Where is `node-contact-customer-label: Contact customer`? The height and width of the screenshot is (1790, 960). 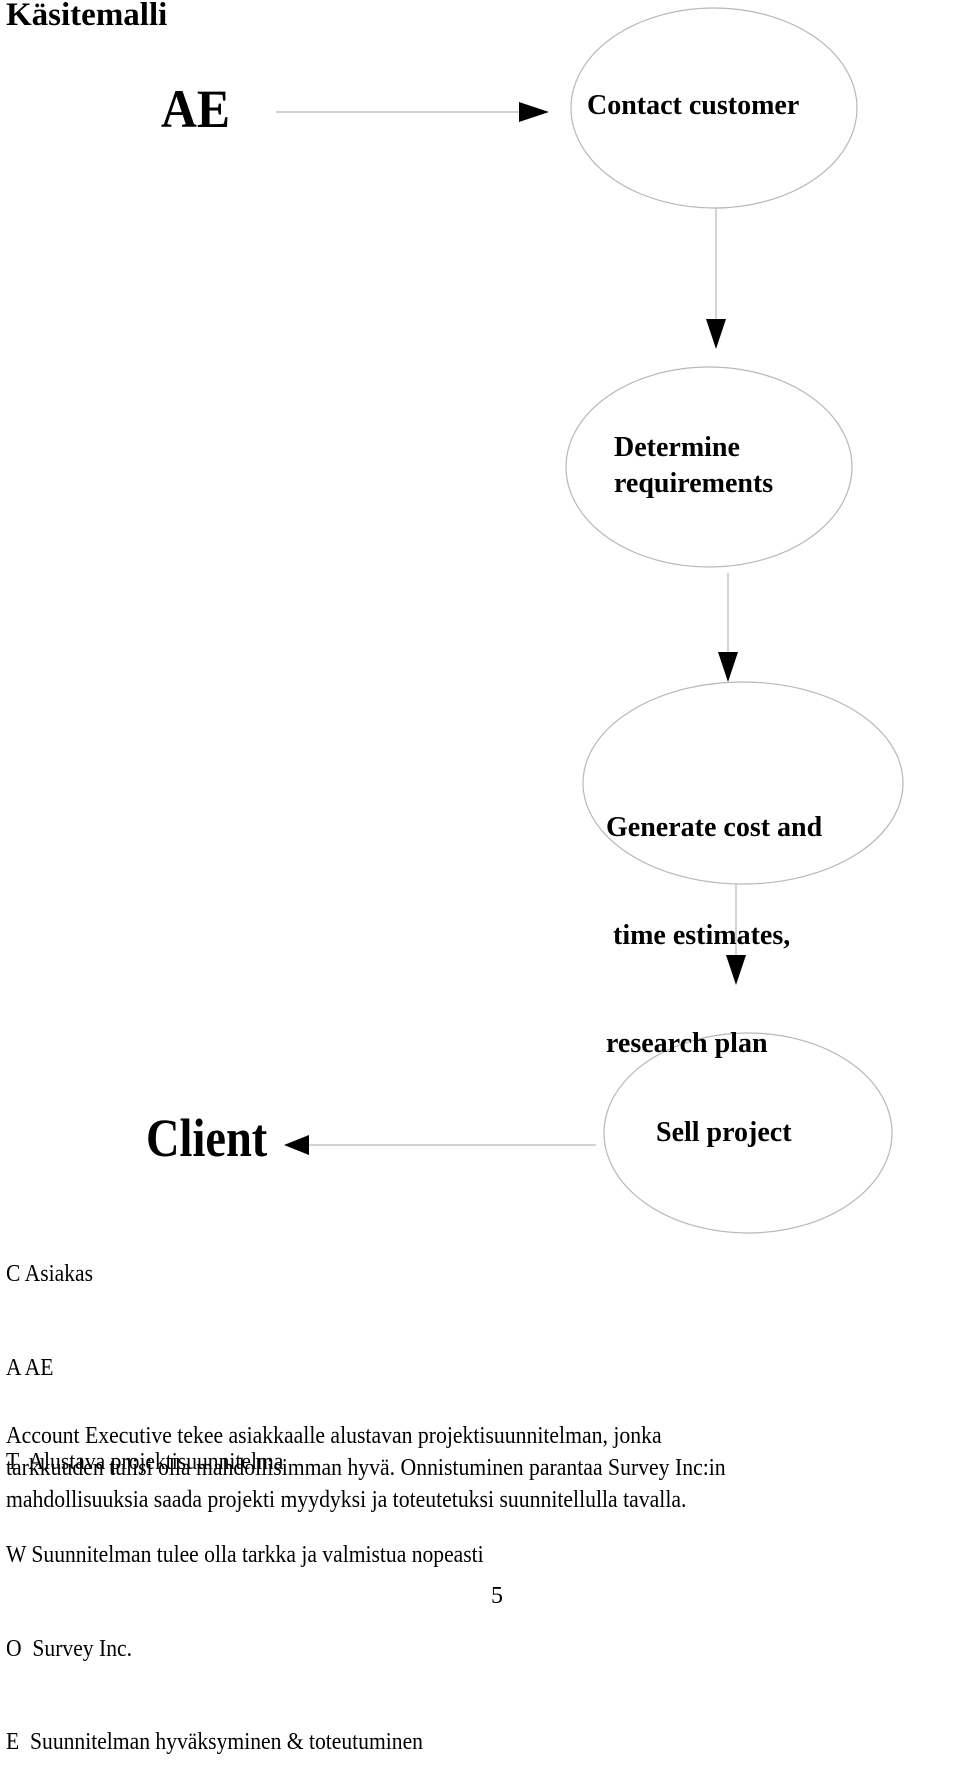
node-contact-customer-label: Contact customer is located at coordinates (693, 106).